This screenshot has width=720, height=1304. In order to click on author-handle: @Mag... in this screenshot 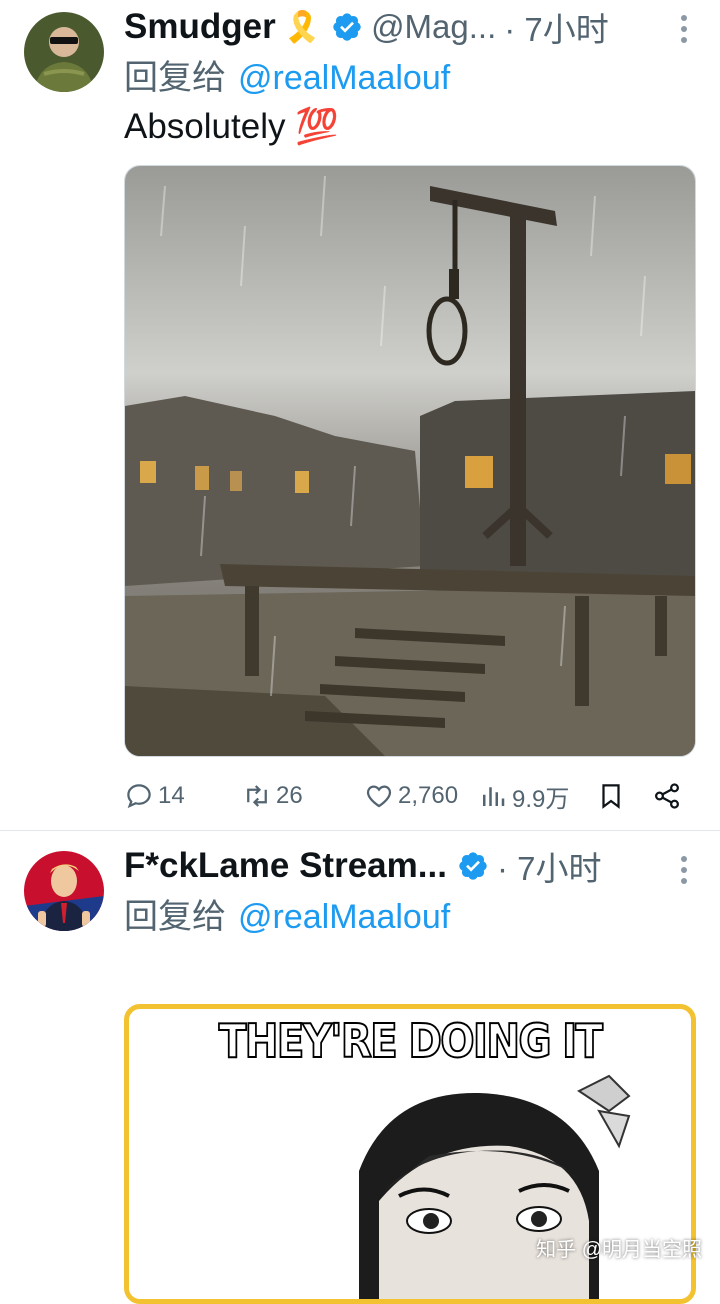, I will do `click(433, 27)`.